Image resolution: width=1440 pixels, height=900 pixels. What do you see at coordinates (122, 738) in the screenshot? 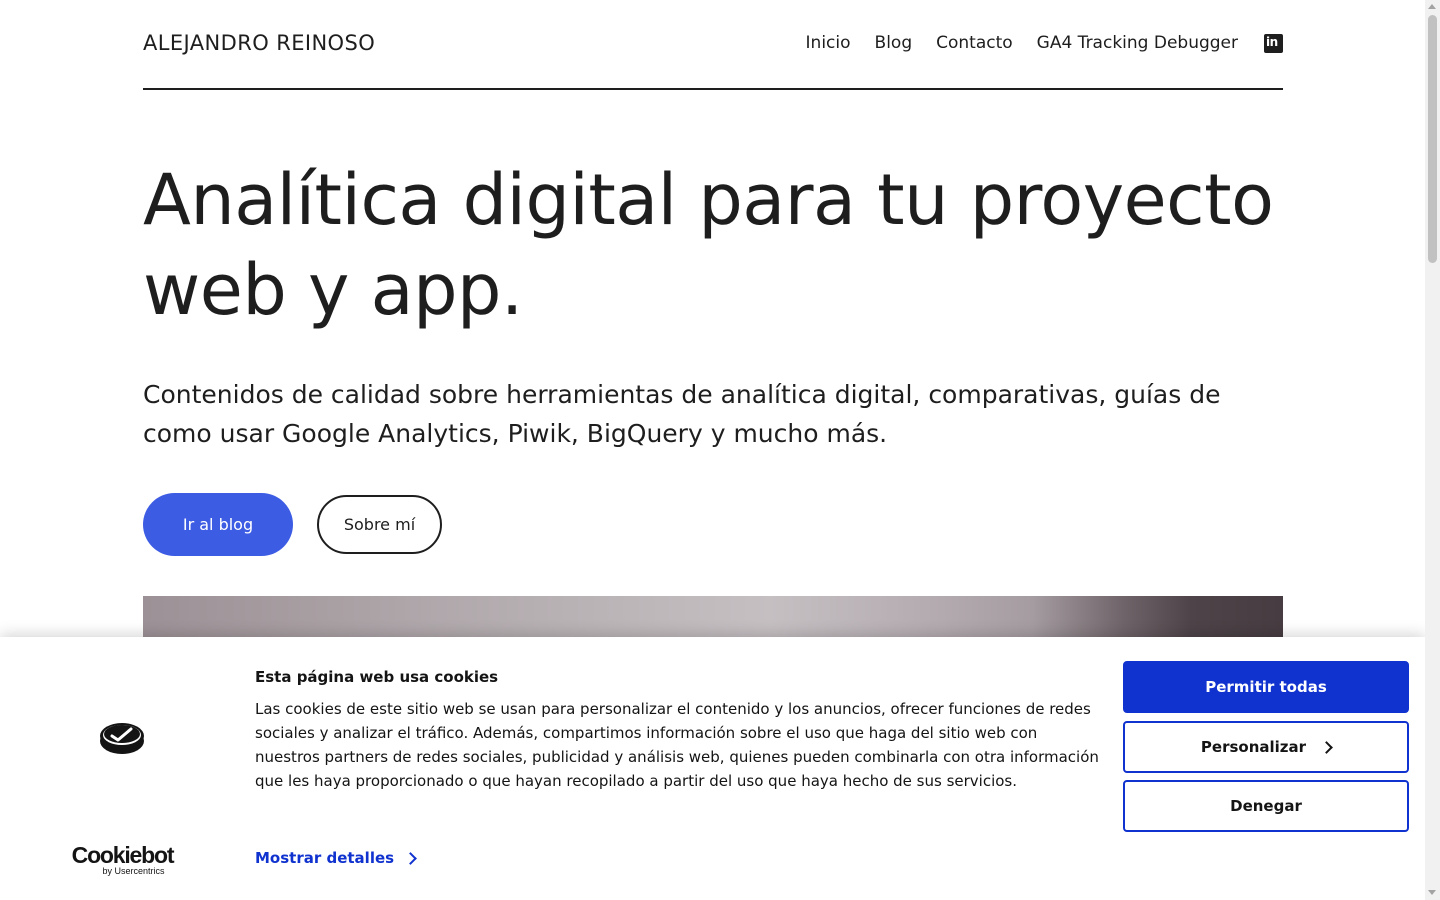
I see `cookiebot-logo-icon` at bounding box center [122, 738].